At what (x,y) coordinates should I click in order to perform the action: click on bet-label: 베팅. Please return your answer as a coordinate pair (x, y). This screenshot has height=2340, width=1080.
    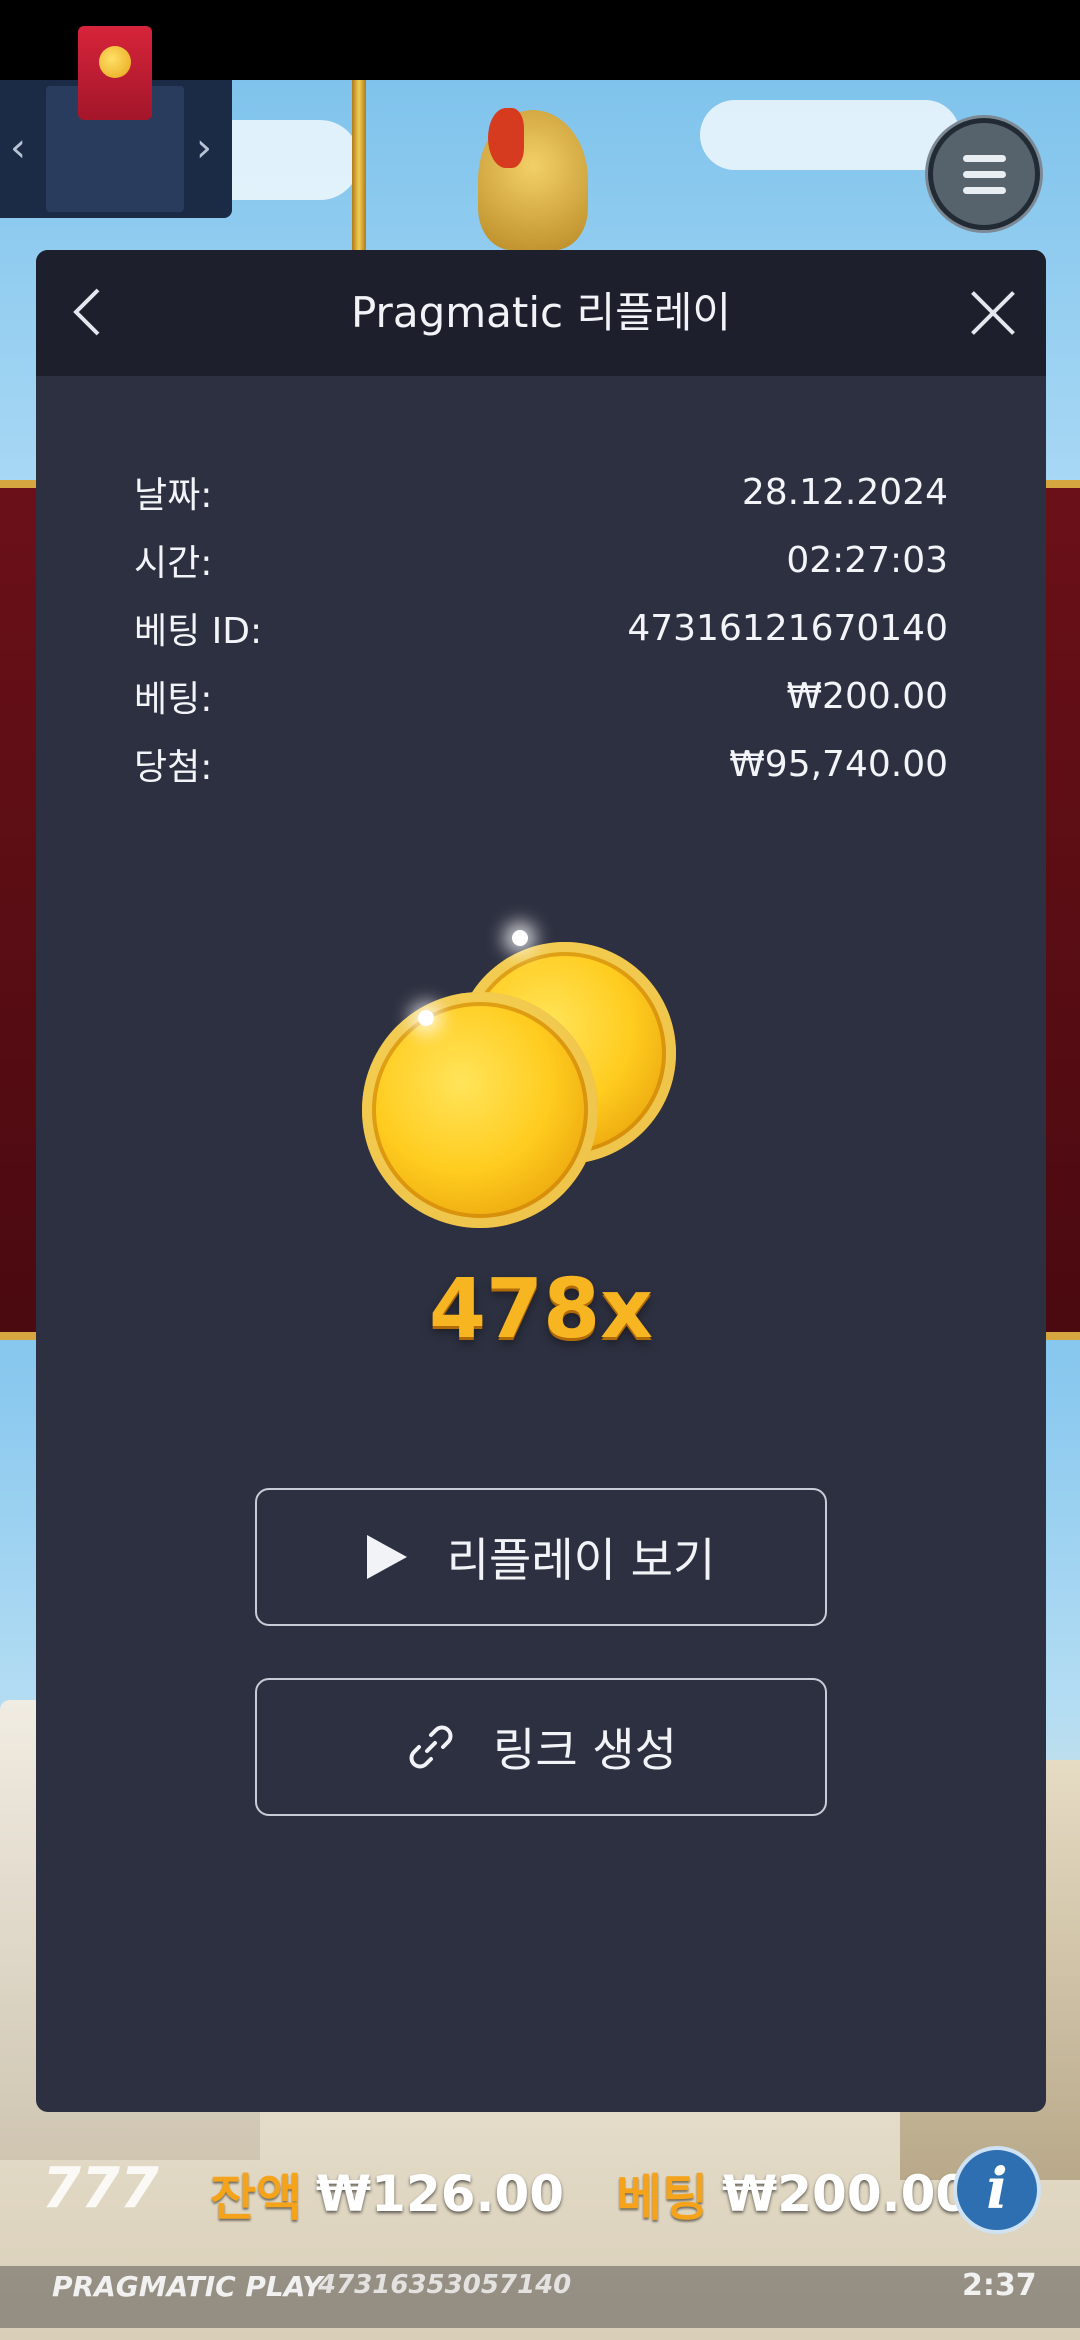
    Looking at the image, I should click on (662, 2198).